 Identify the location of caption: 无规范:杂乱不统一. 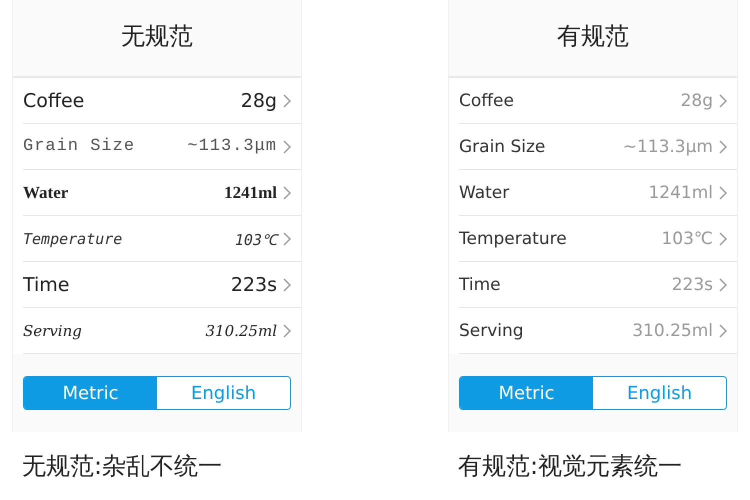
(122, 466).